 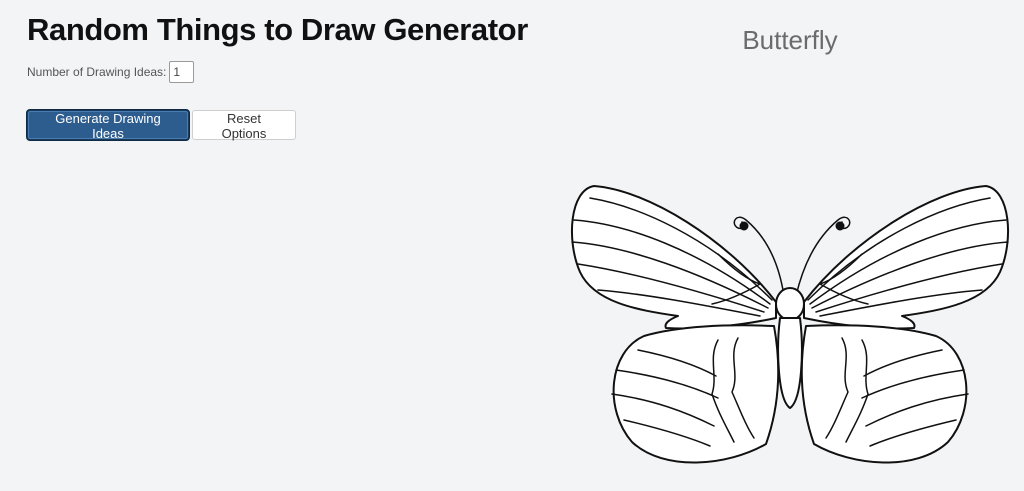 What do you see at coordinates (696, 394) in the screenshot?
I see `left-hindwing` at bounding box center [696, 394].